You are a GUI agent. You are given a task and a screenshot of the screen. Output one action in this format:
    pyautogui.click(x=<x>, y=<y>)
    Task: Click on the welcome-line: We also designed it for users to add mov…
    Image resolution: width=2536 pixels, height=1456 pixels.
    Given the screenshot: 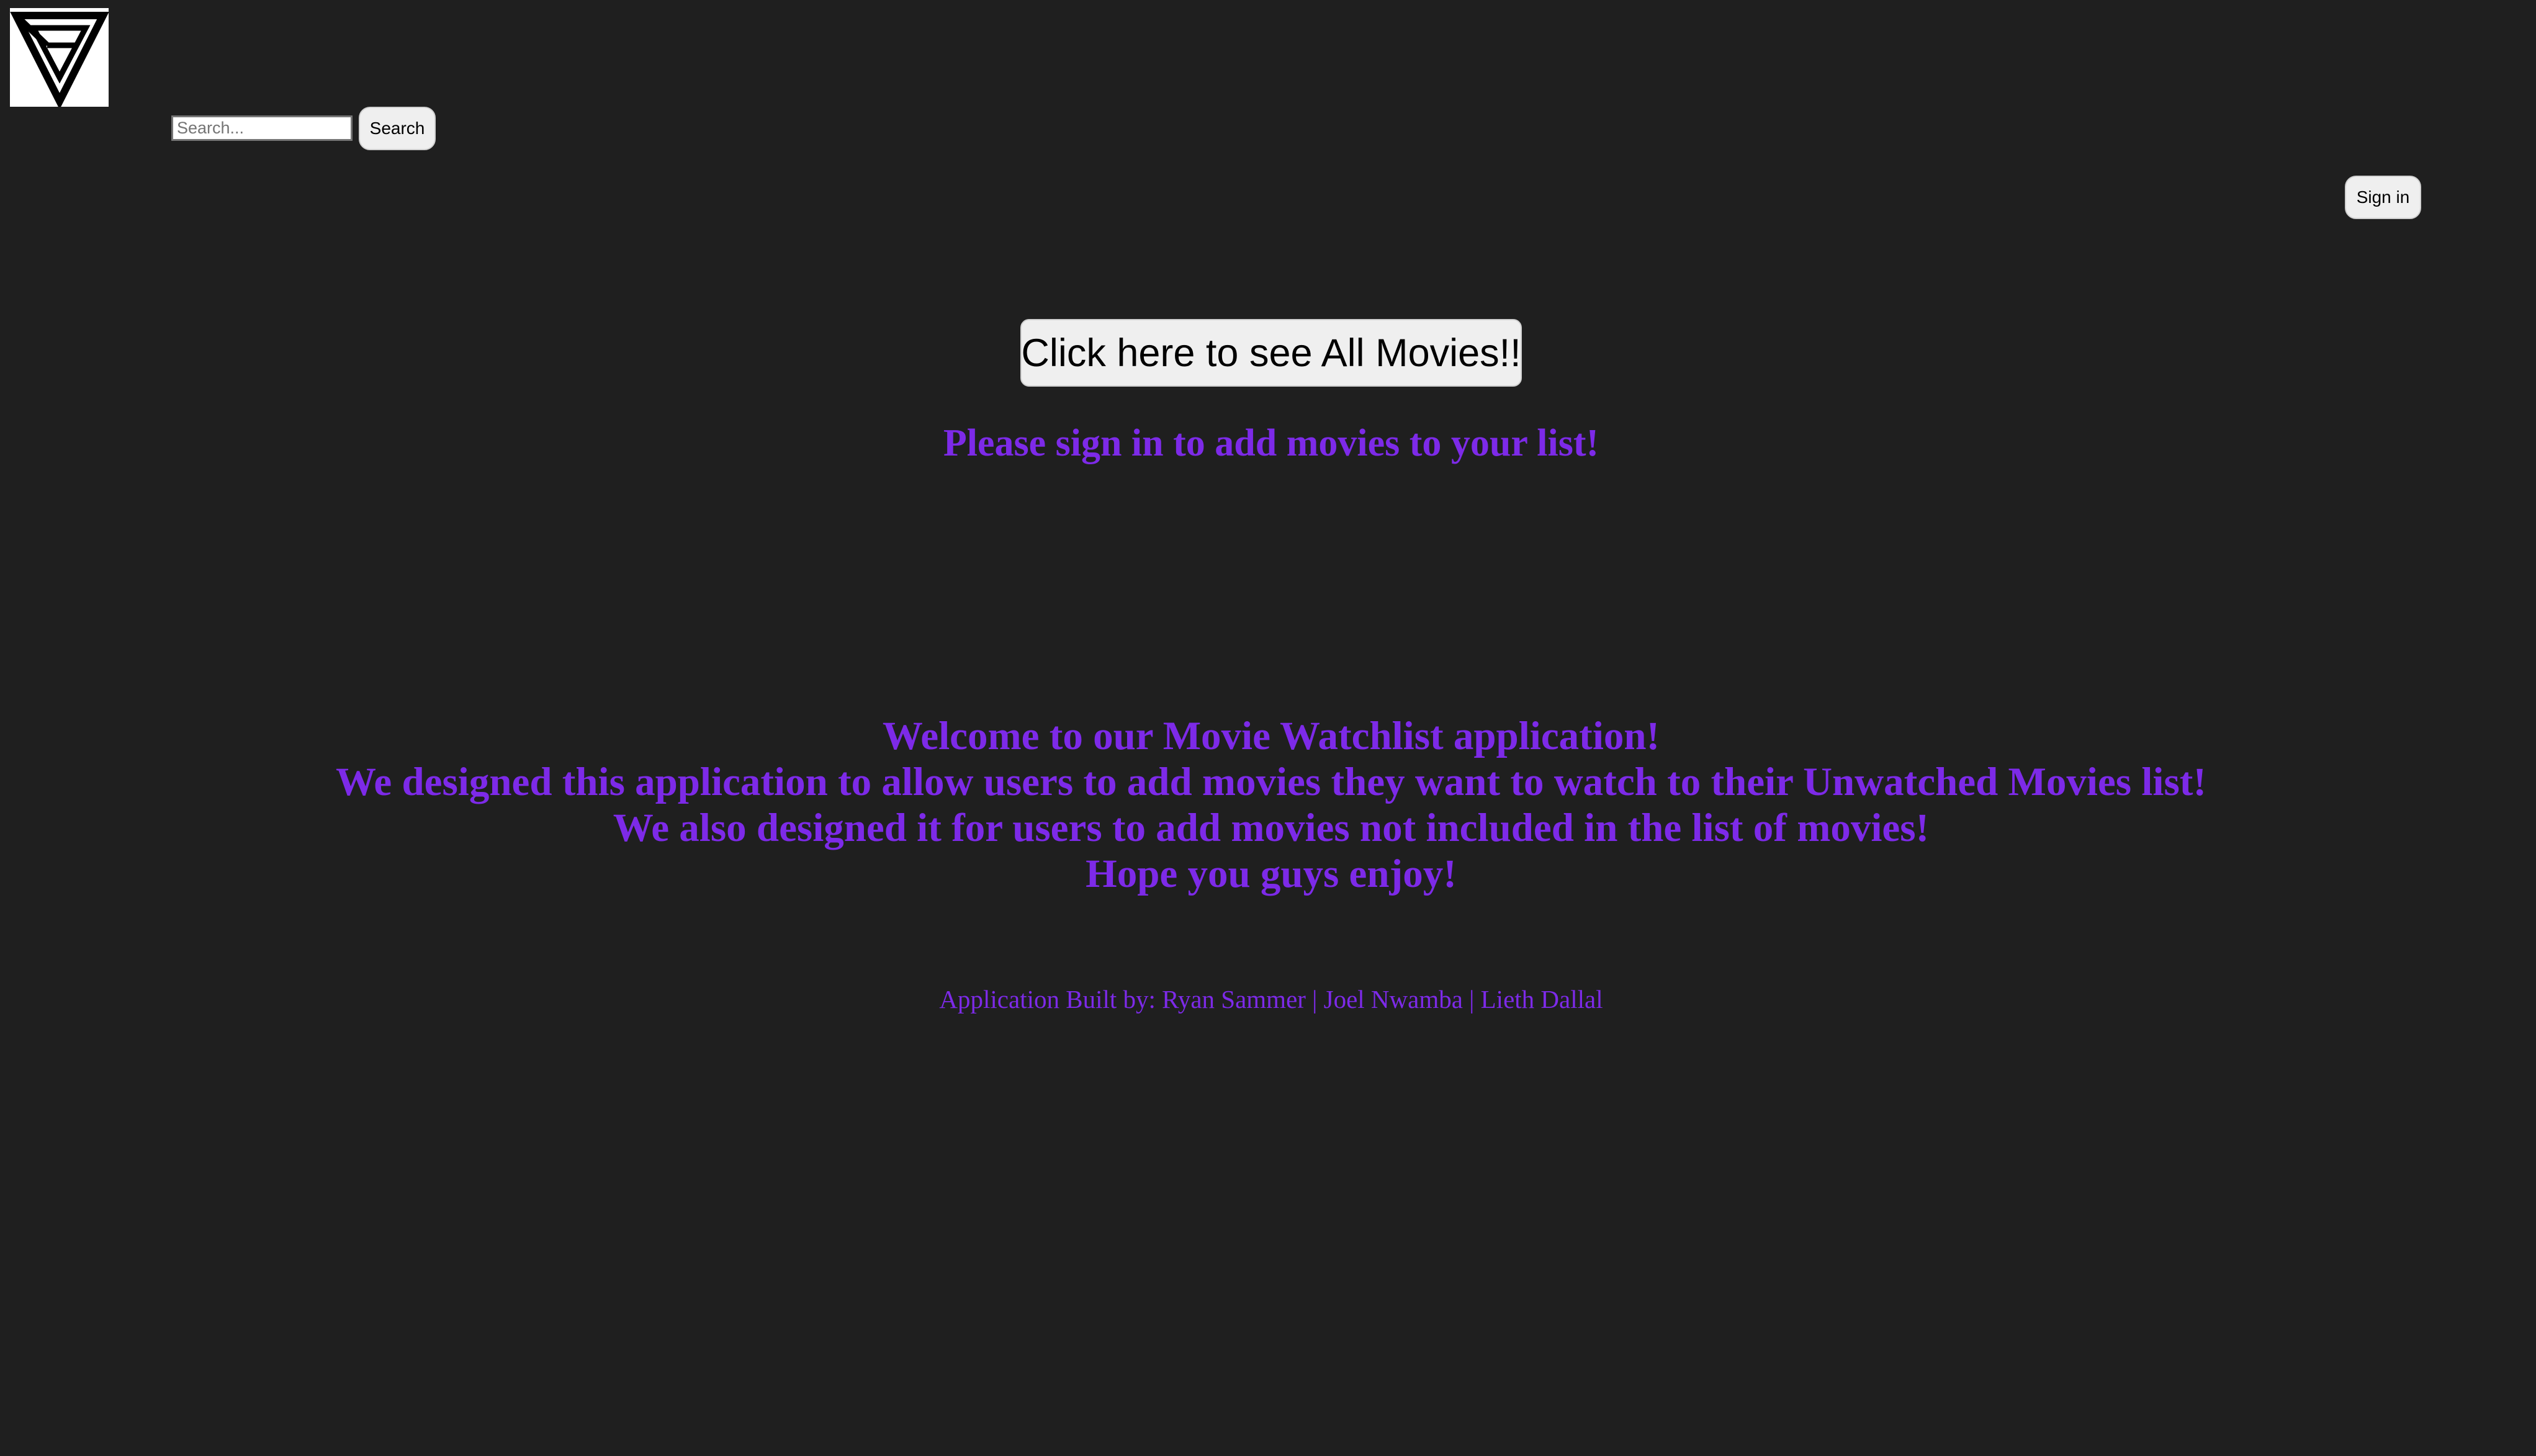 What is the action you would take?
    pyautogui.click(x=1271, y=828)
    